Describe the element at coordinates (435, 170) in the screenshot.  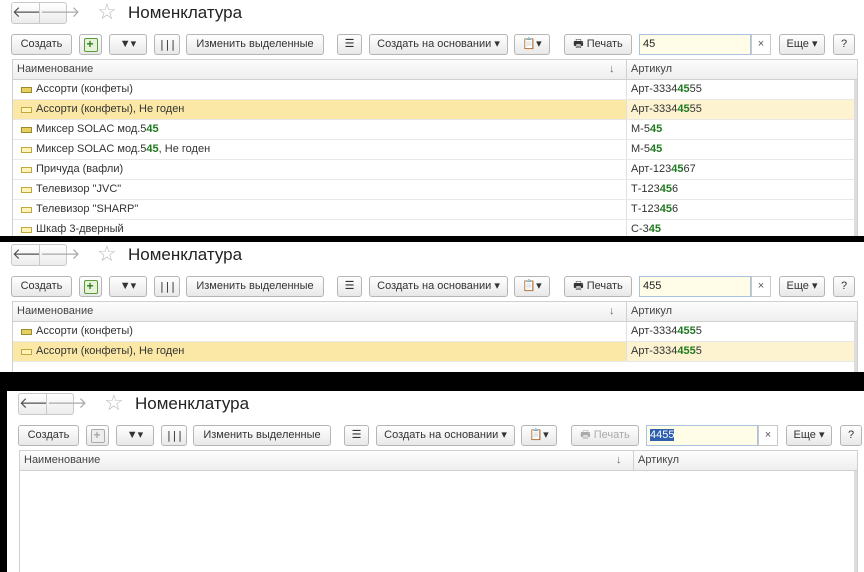
I see `table-row: Причуда (вафли) Арт-1234567` at that location.